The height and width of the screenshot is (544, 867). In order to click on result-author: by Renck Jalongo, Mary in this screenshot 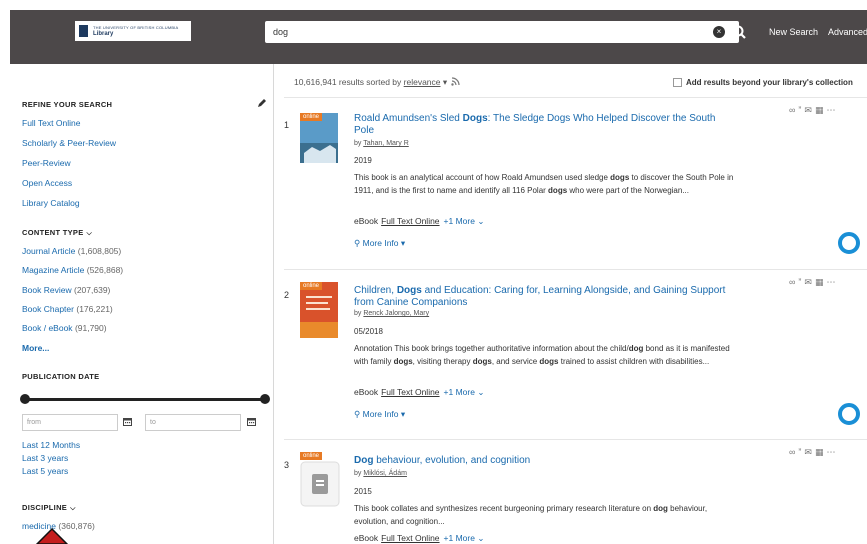, I will do `click(391, 313)`.